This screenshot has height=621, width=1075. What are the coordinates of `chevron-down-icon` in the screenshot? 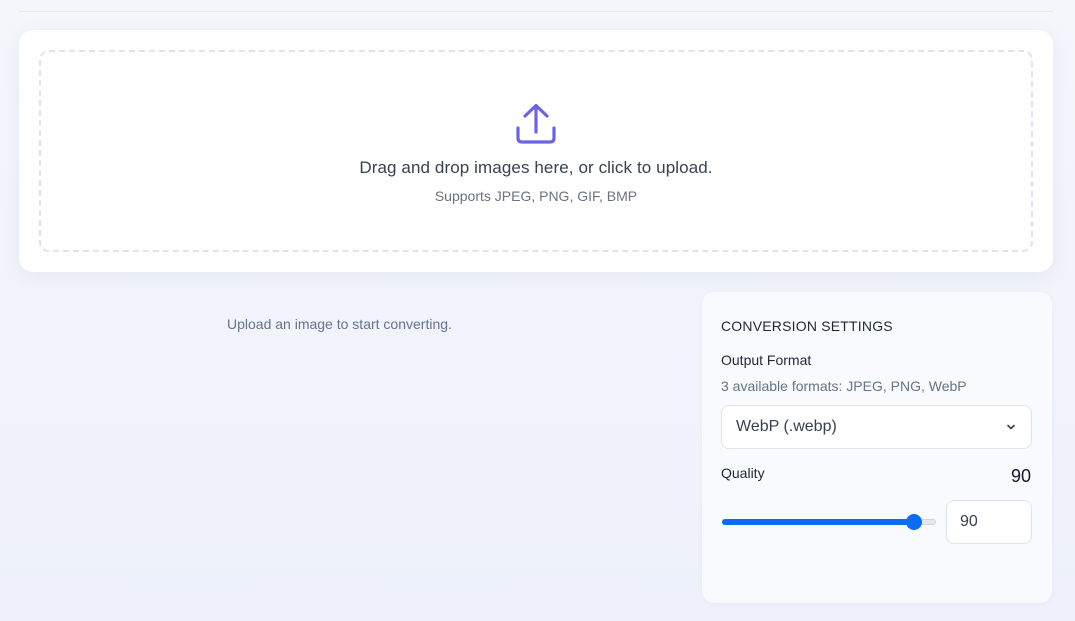 It's located at (1011, 427).